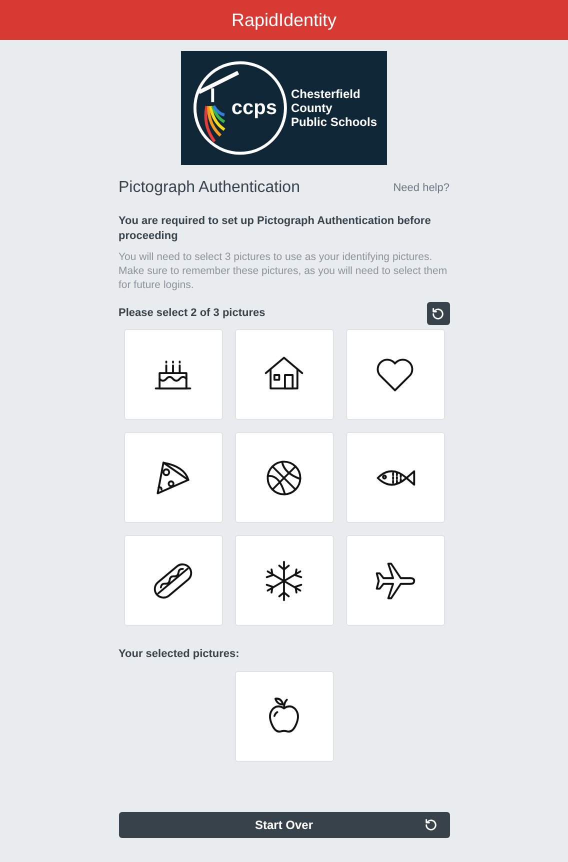 The width and height of the screenshot is (568, 862). I want to click on description-text: You will need to select 3 pictures to use as your identifying pictures. Make sure to remember these pictures, as you will need to select them for future logins., so click(283, 271).